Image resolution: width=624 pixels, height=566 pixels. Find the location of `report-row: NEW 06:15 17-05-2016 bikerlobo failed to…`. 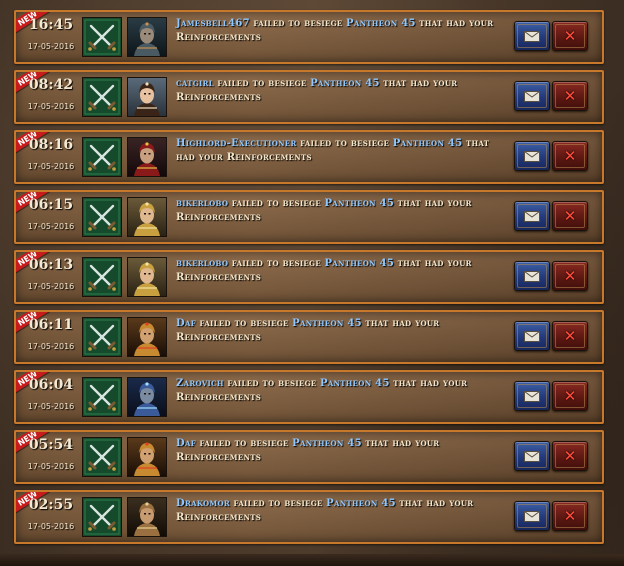

report-row: NEW 06:15 17-05-2016 bikerlobo failed to… is located at coordinates (309, 217).